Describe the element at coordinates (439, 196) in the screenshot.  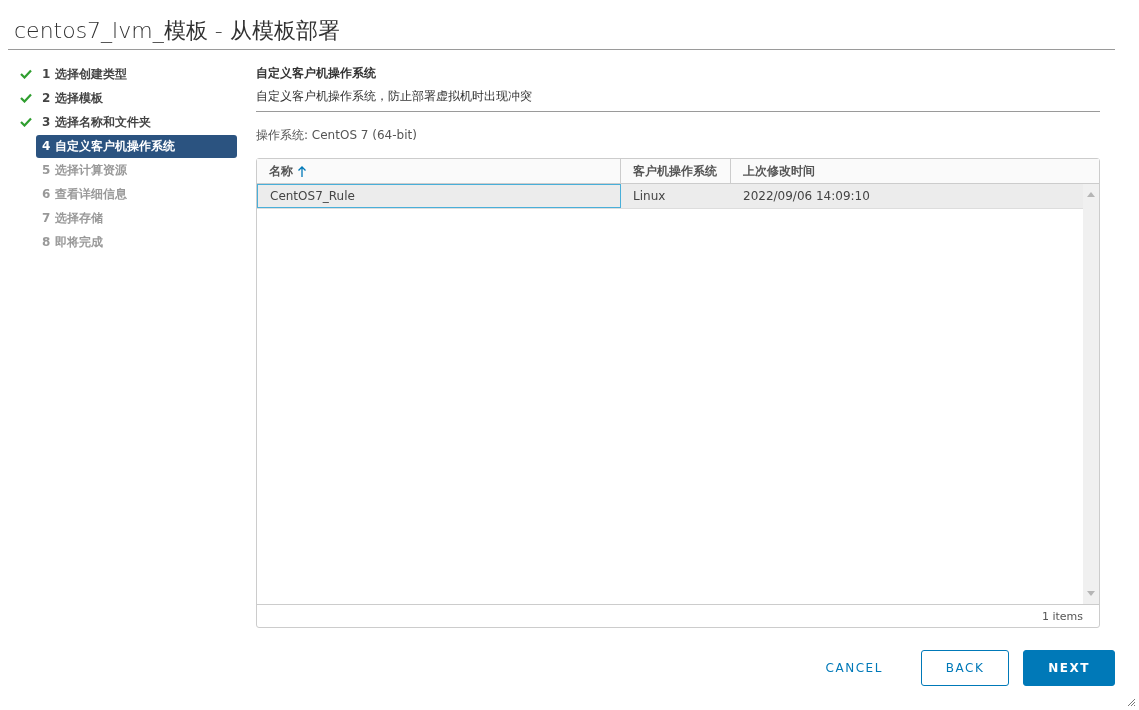
I see `table-cell: CentOS7_Rule` at that location.